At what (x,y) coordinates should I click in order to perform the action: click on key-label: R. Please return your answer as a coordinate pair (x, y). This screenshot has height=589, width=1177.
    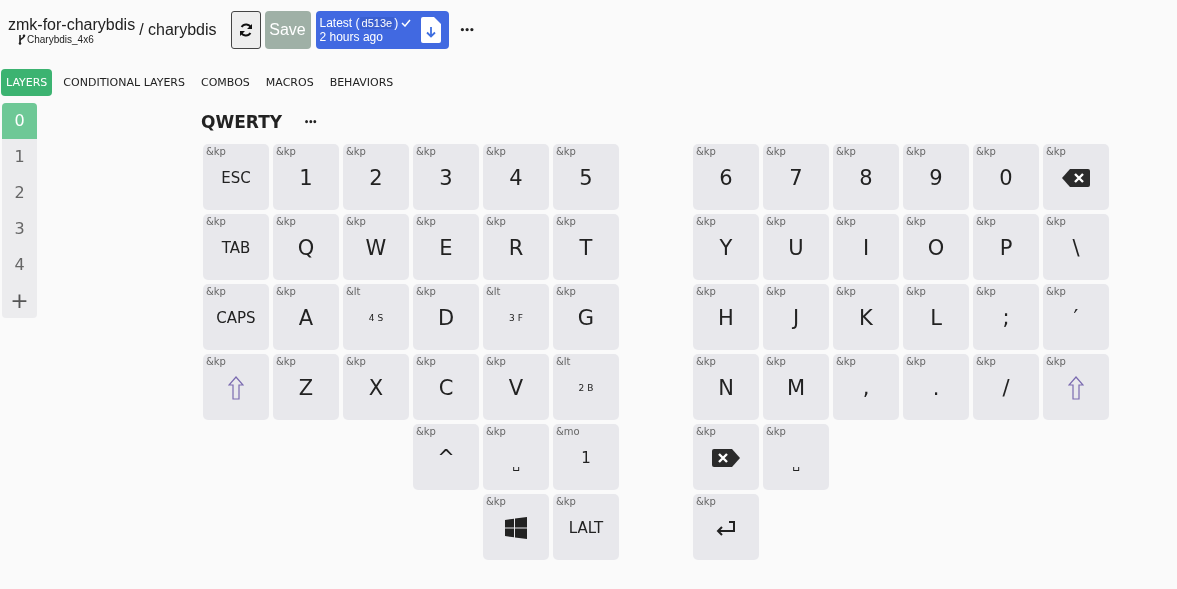
    Looking at the image, I should click on (516, 248).